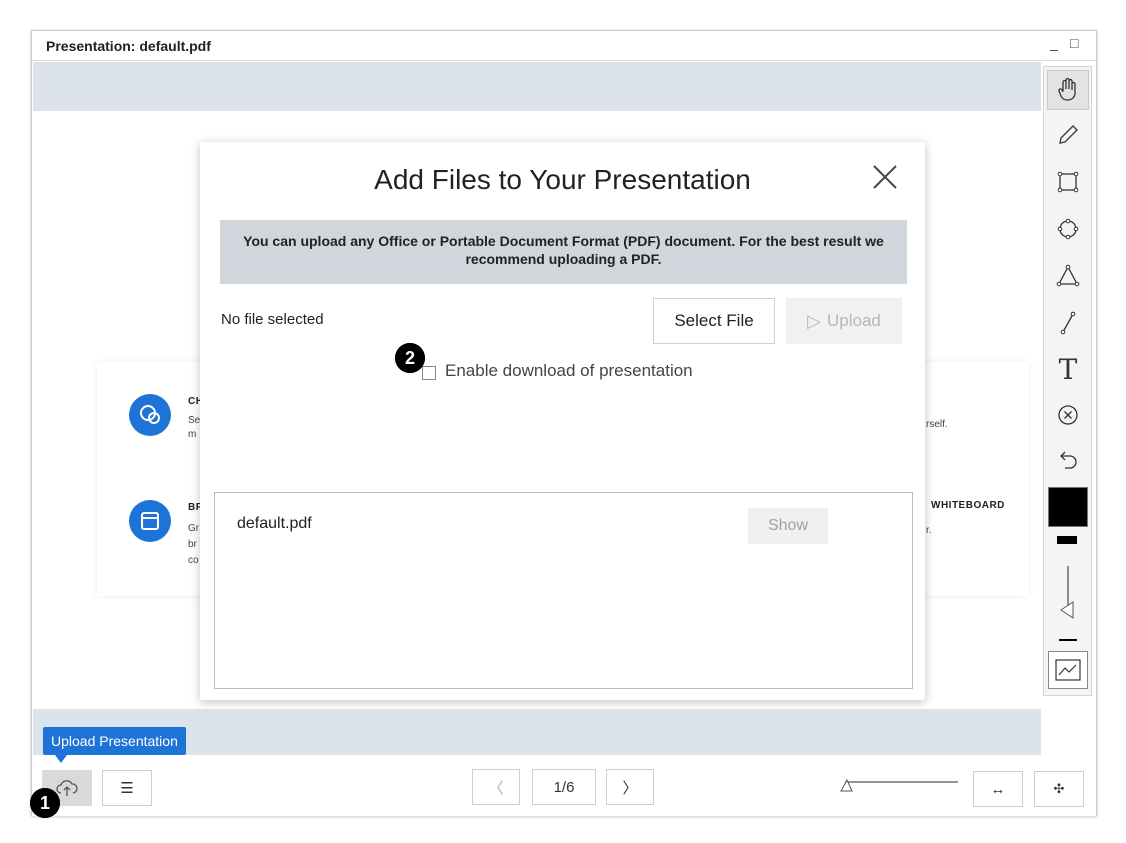 This screenshot has height=843, width=1126. What do you see at coordinates (128, 46) in the screenshot?
I see `window-title: Presentation: default.pdf` at bounding box center [128, 46].